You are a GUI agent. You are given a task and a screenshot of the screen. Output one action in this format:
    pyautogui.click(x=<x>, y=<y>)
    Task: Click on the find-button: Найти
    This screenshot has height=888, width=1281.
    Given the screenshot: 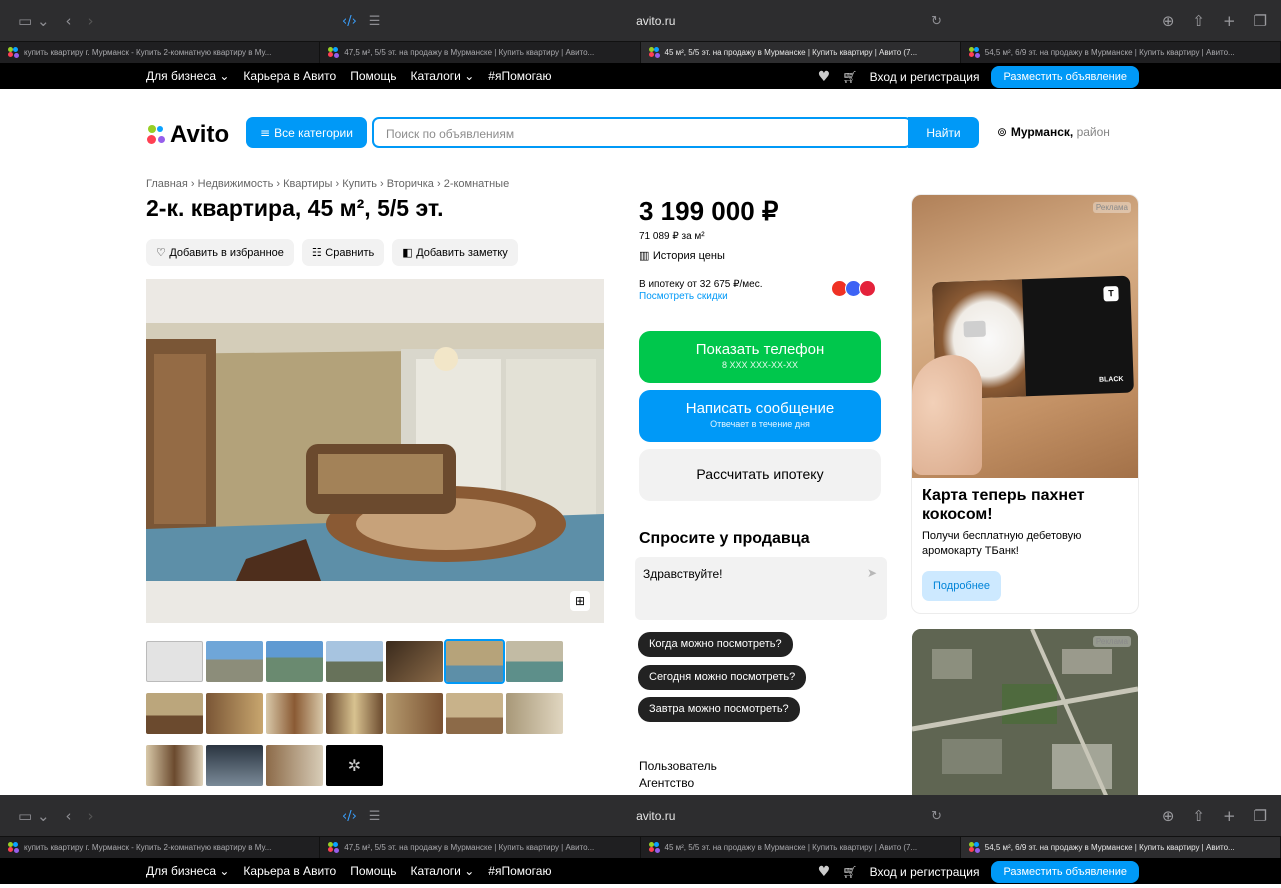 What is the action you would take?
    pyautogui.click(x=943, y=132)
    